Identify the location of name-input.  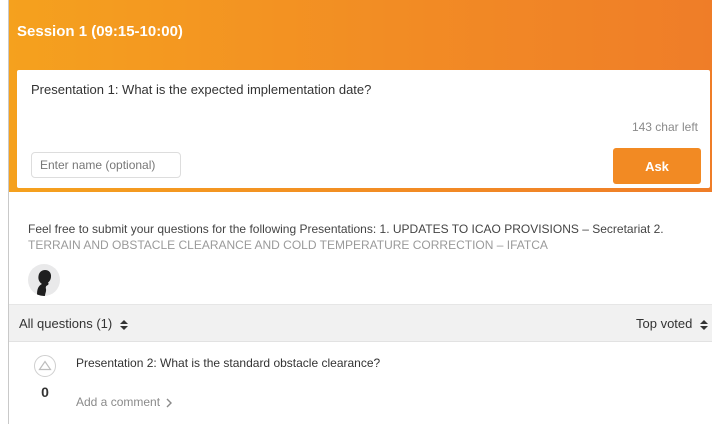
(106, 165).